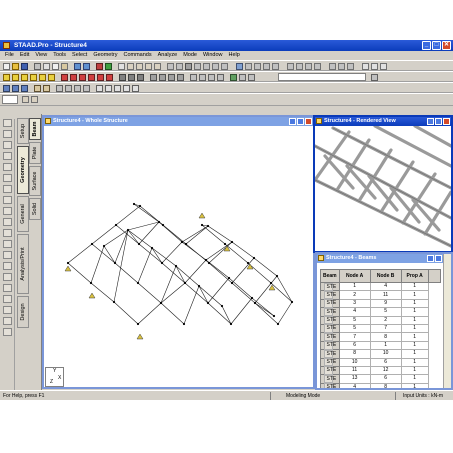  Describe the element at coordinates (79, 55) in the screenshot. I see `menu-select: Select` at that location.